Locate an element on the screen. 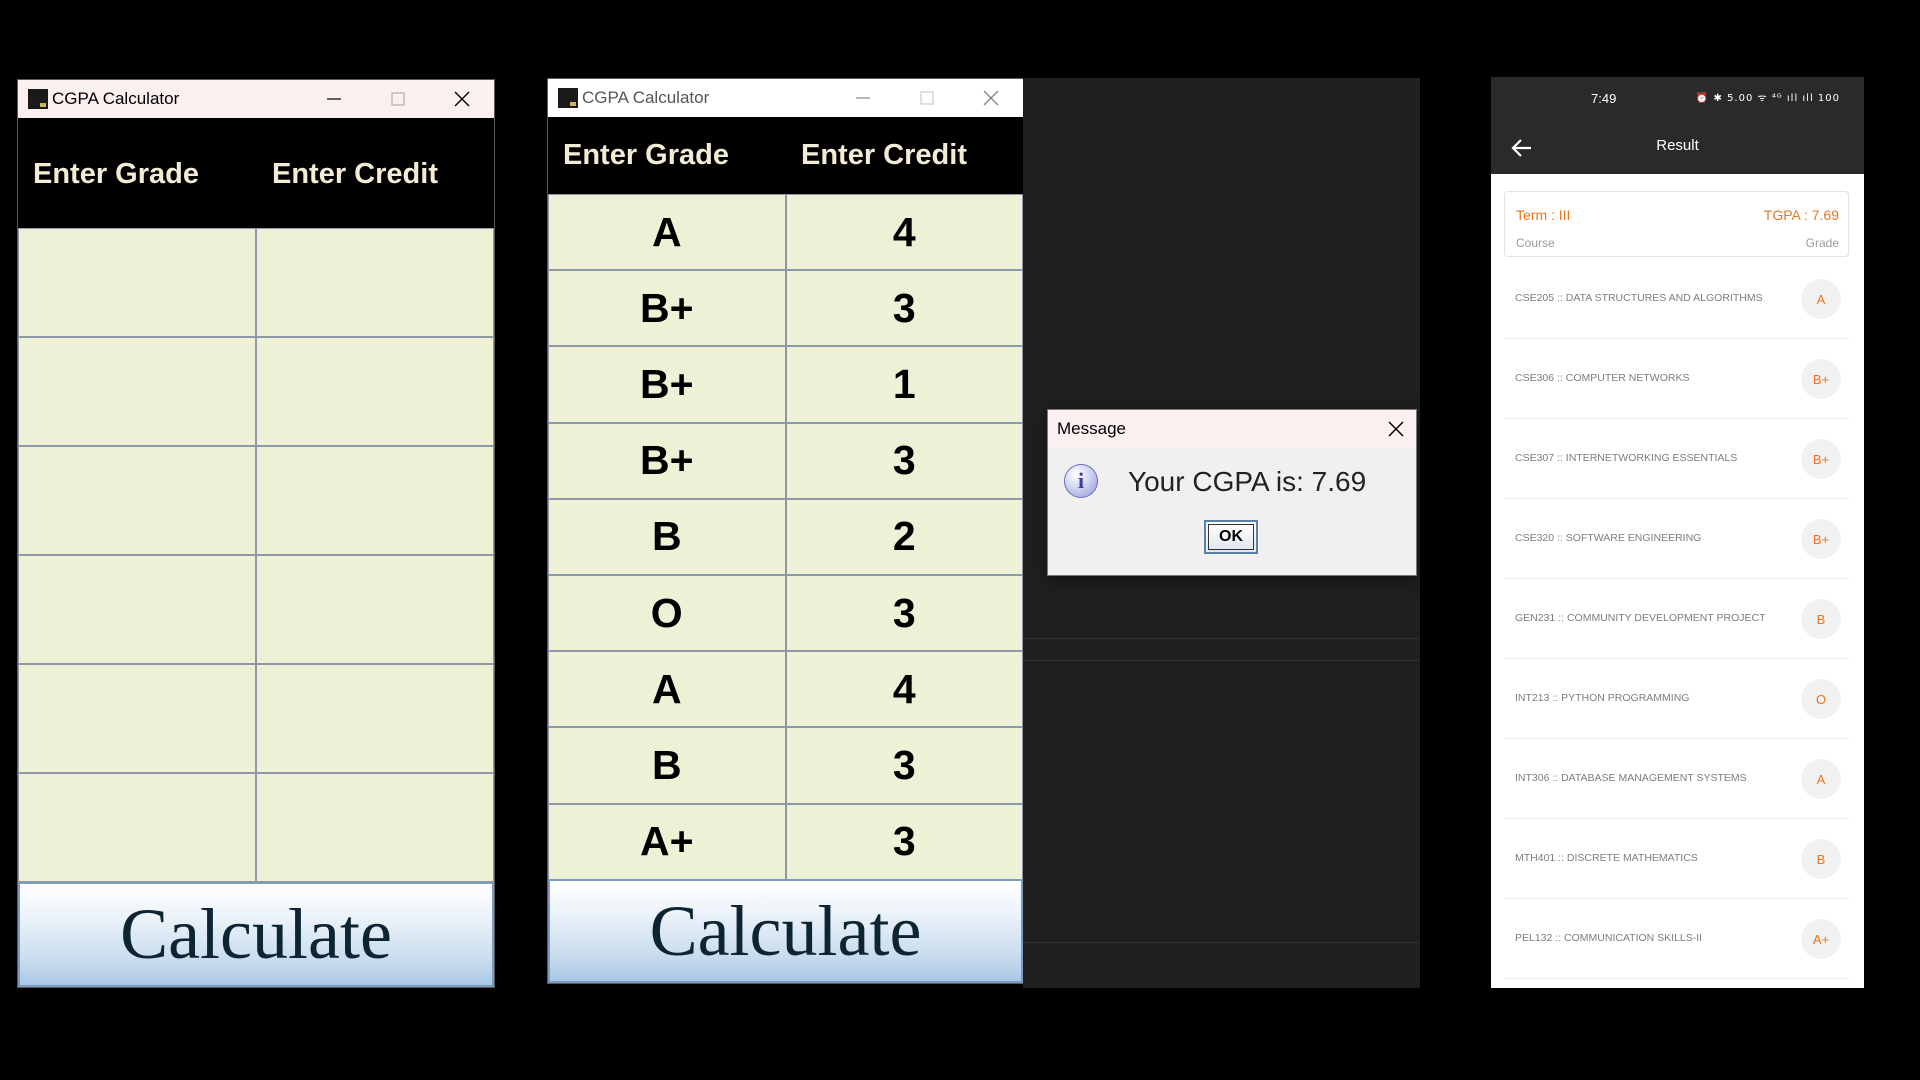 This screenshot has height=1080, width=1920. course-column-header: Course is located at coordinates (1535, 243).